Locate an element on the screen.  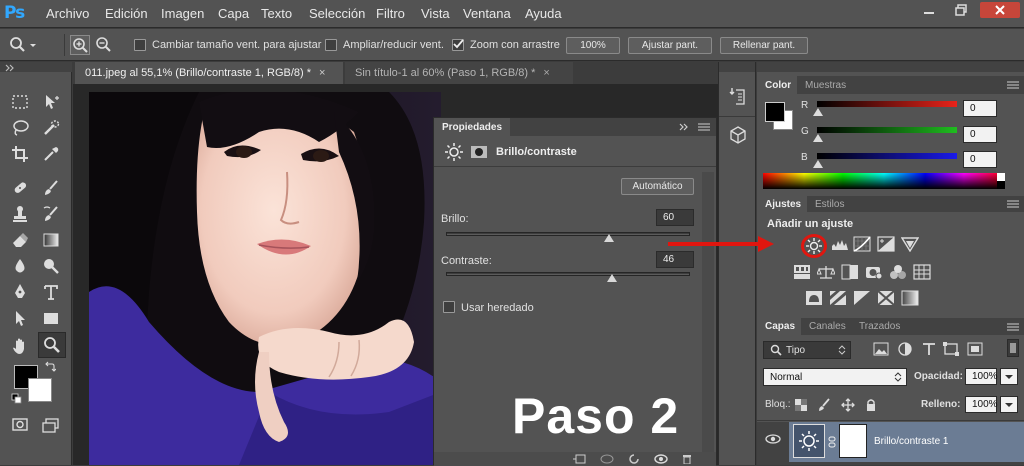
menu-edicion: Edición is located at coordinates (126, 13).